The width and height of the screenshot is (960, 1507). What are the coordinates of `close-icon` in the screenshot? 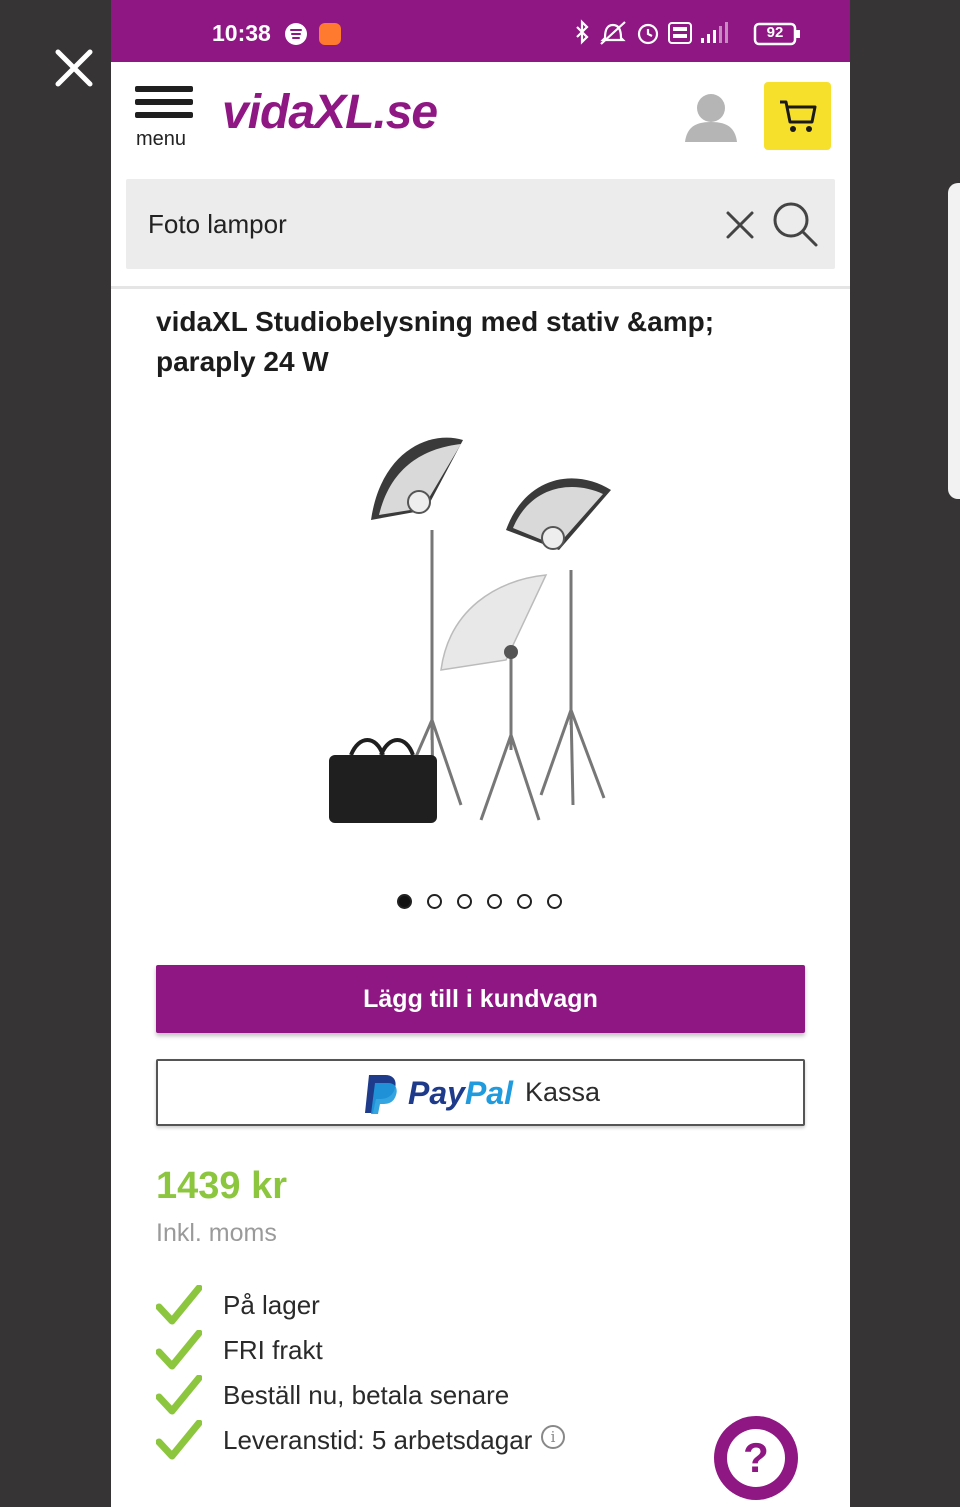 It's located at (74, 68).